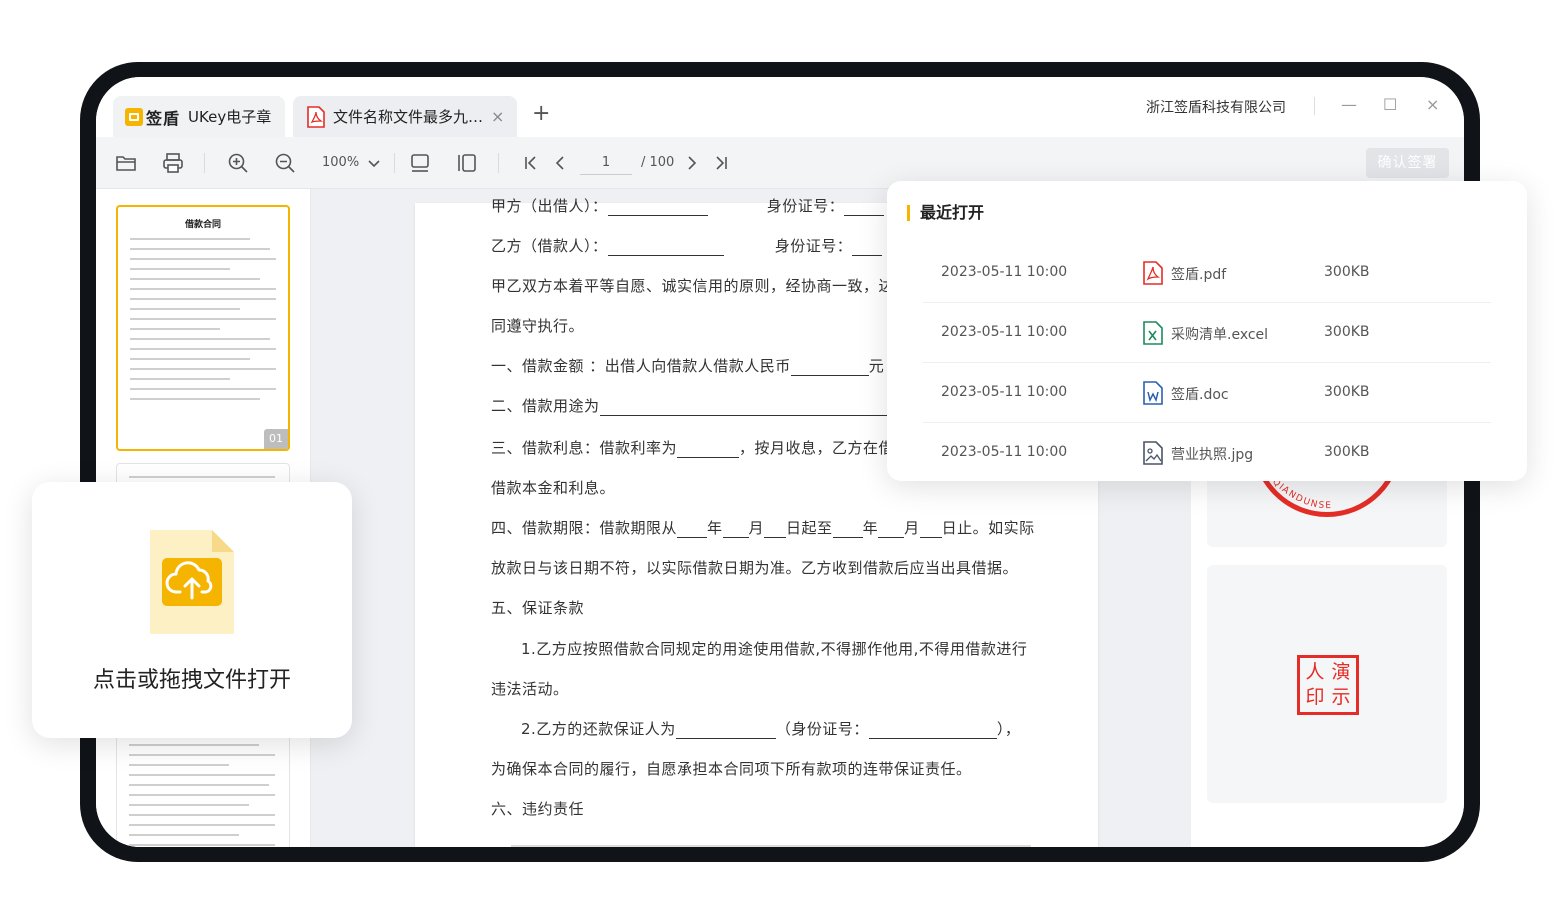  Describe the element at coordinates (1153, 453) in the screenshot. I see `image-icon` at that location.